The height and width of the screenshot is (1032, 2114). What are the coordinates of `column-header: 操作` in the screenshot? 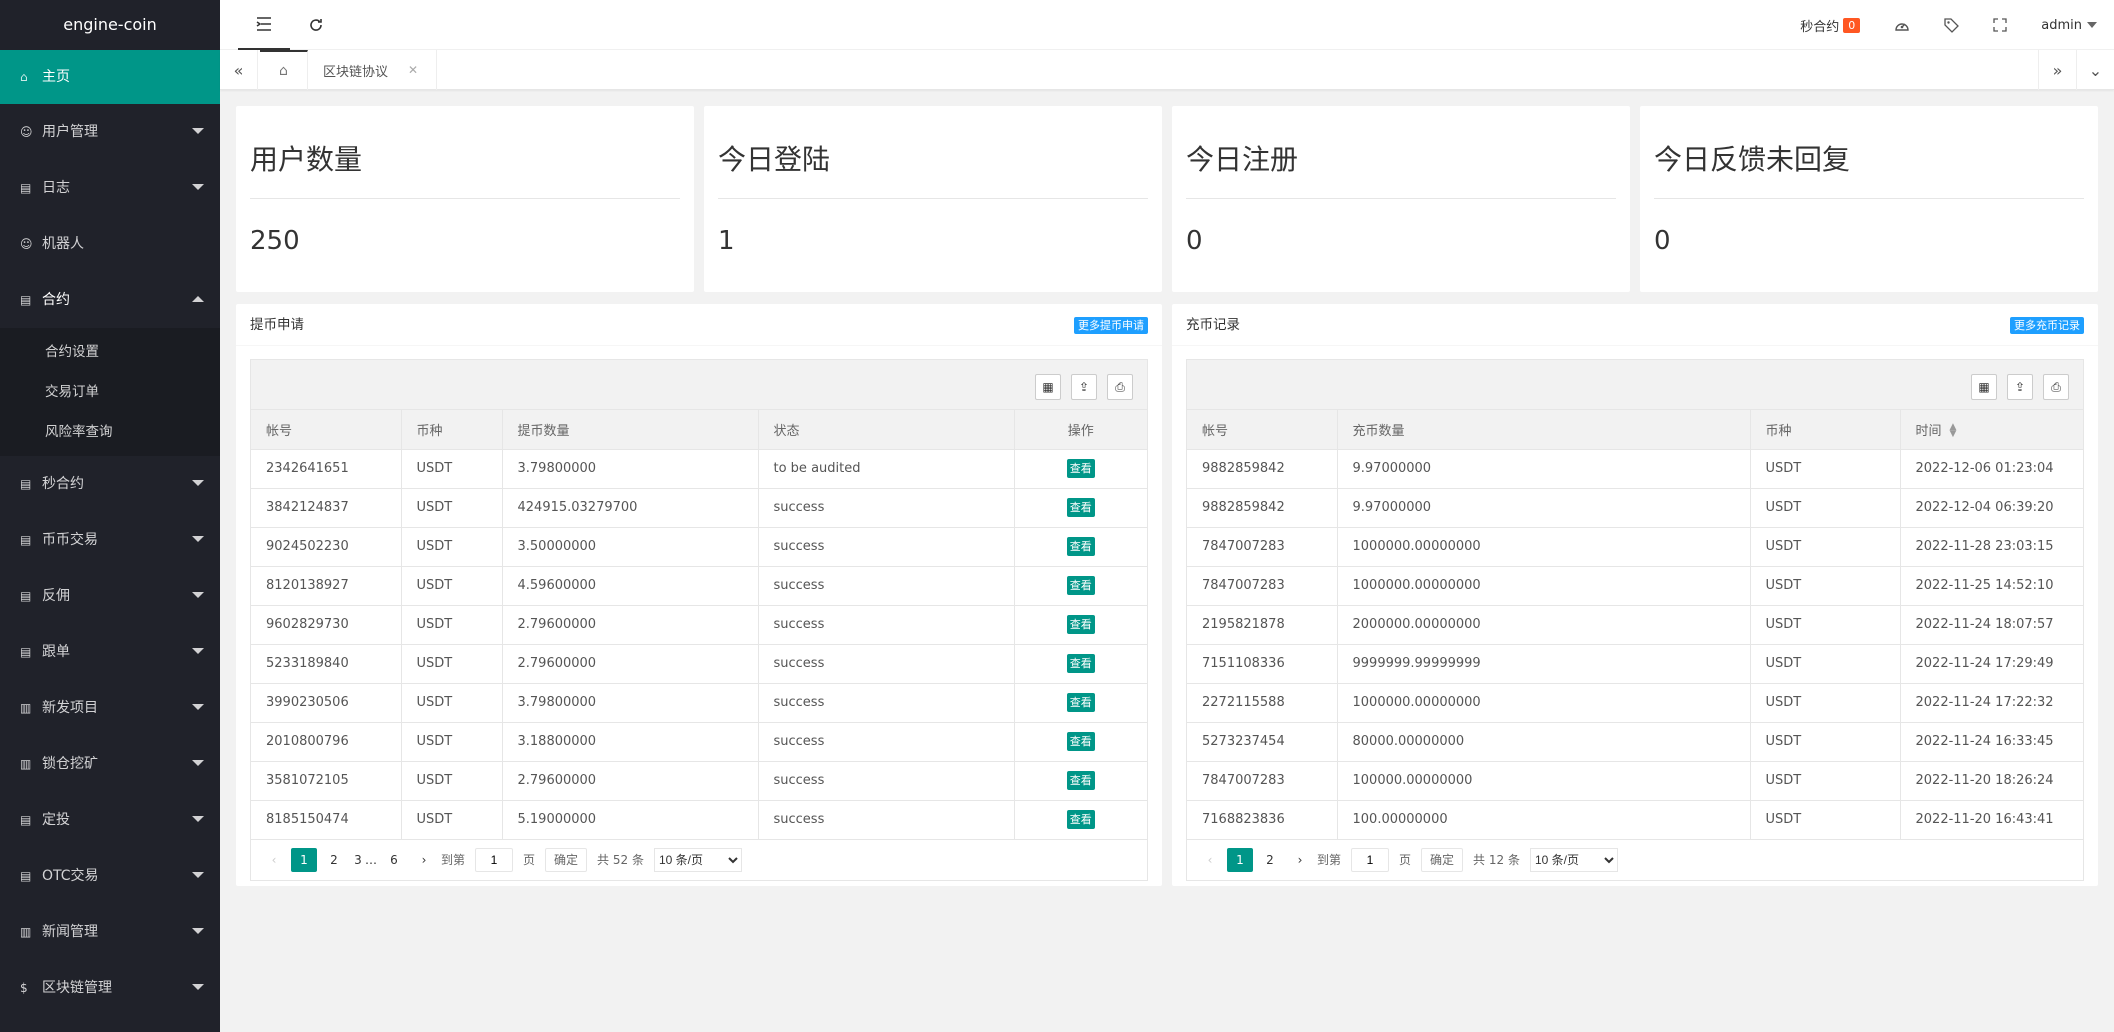 It's located at (1080, 430).